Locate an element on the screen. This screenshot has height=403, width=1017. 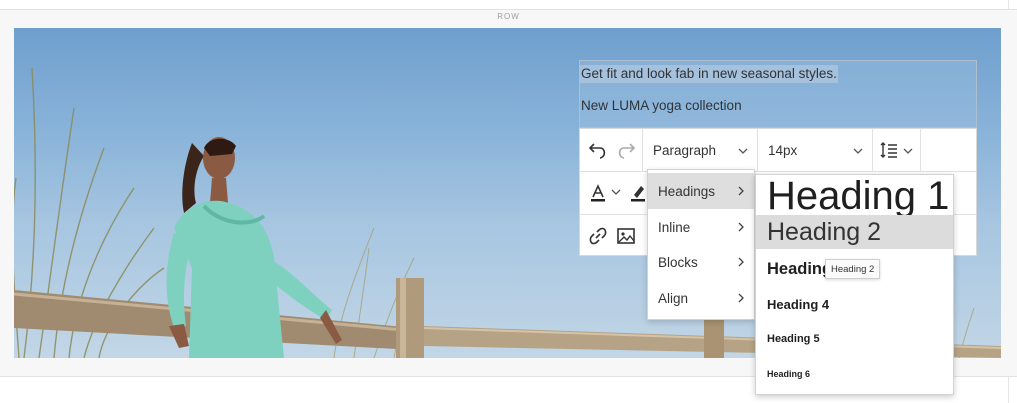
image-icon is located at coordinates (626, 236).